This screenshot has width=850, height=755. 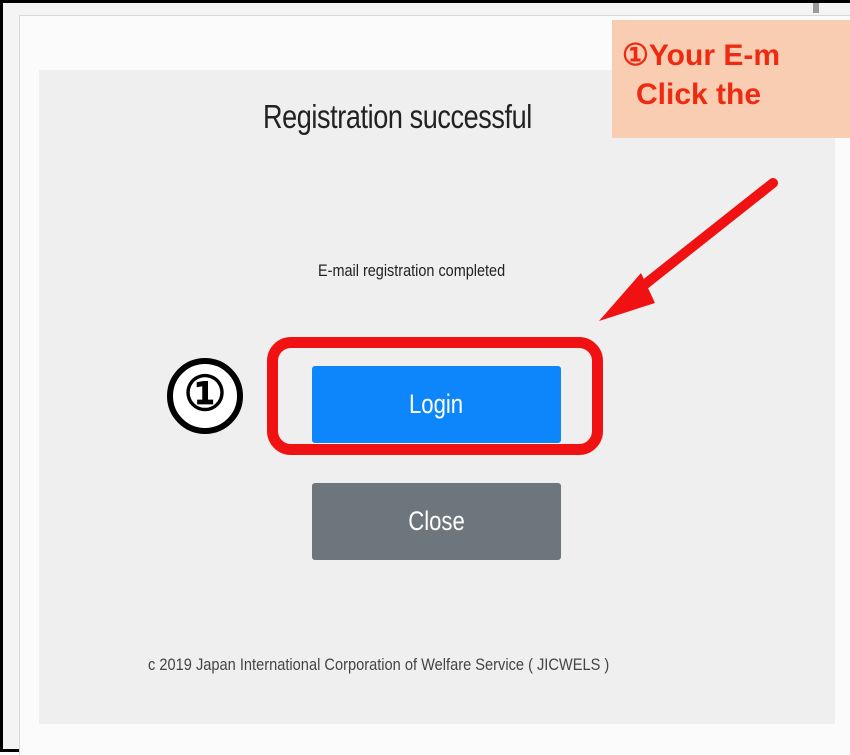 I want to click on registration-message: E-mail registration completed, so click(x=412, y=270).